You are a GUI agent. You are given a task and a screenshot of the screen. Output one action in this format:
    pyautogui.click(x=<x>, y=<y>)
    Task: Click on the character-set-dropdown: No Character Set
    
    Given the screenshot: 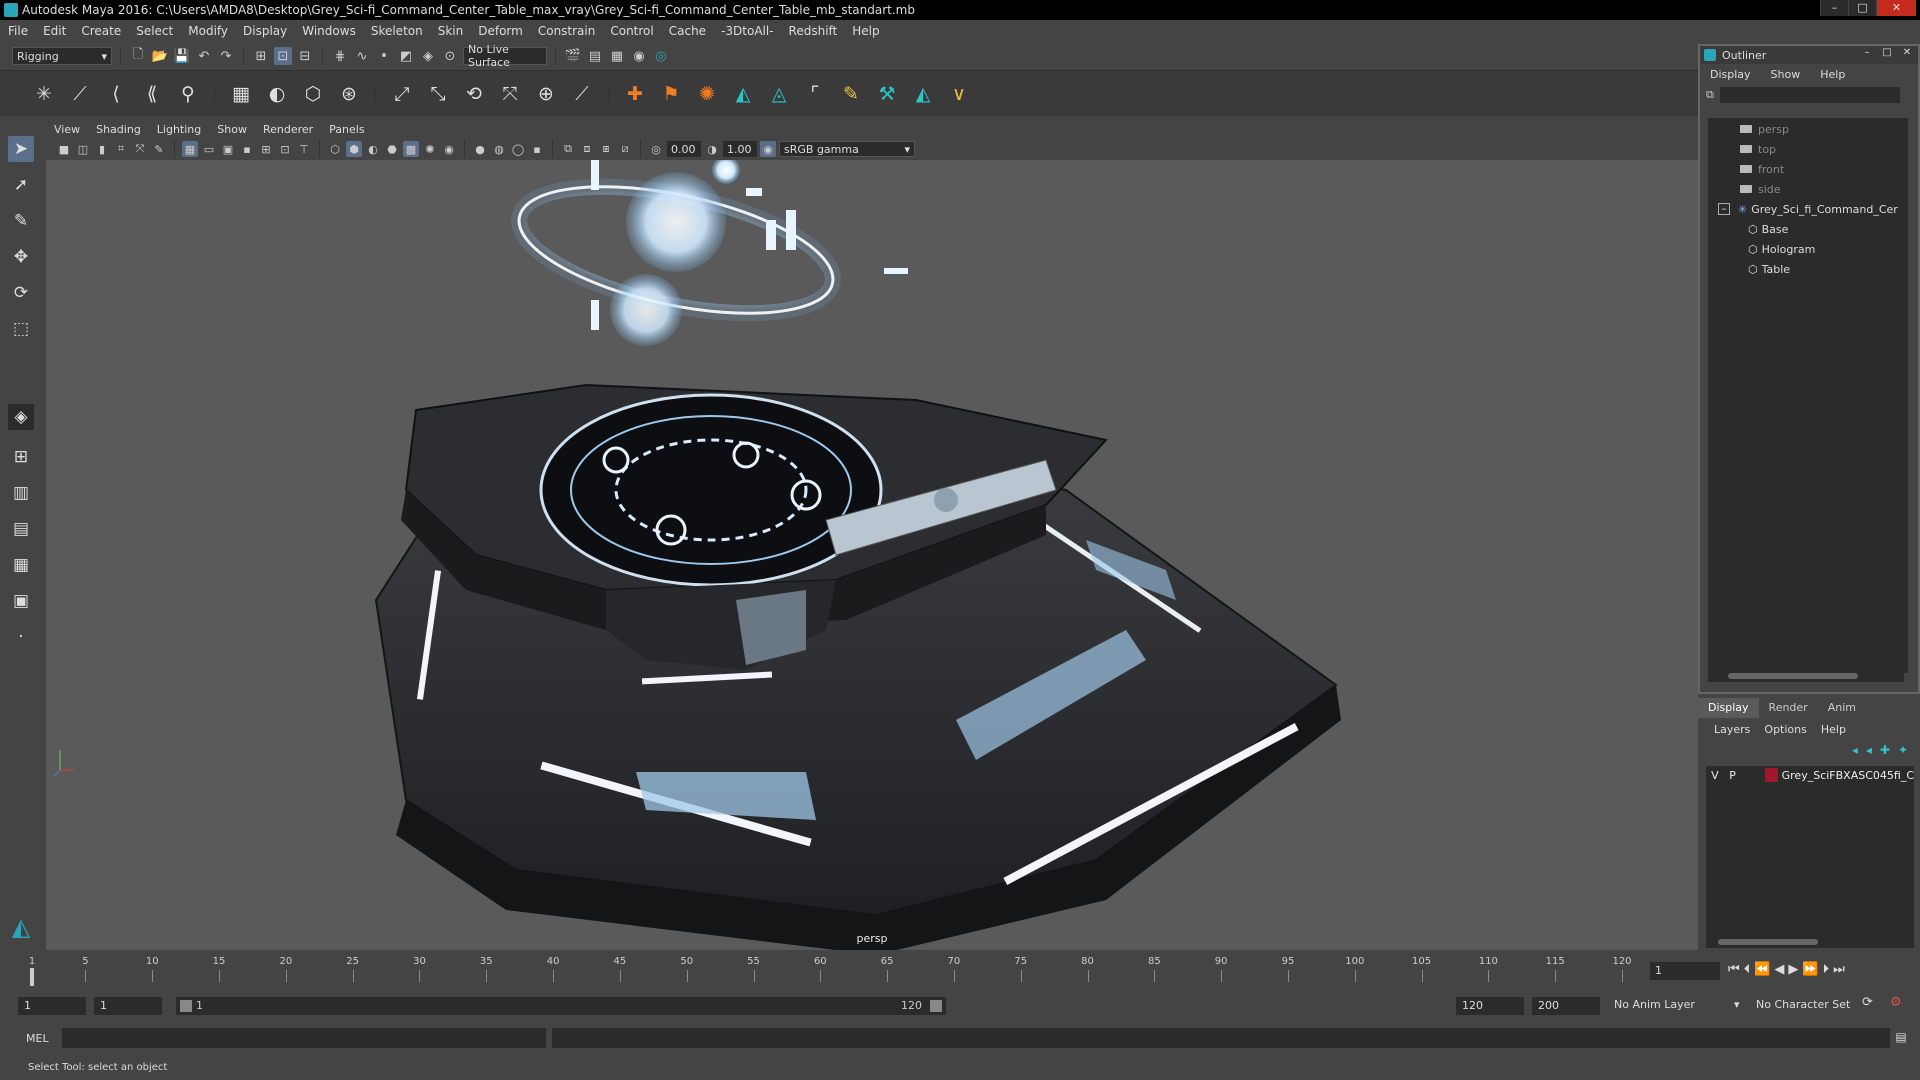 What is the action you would take?
    pyautogui.click(x=1803, y=1004)
    